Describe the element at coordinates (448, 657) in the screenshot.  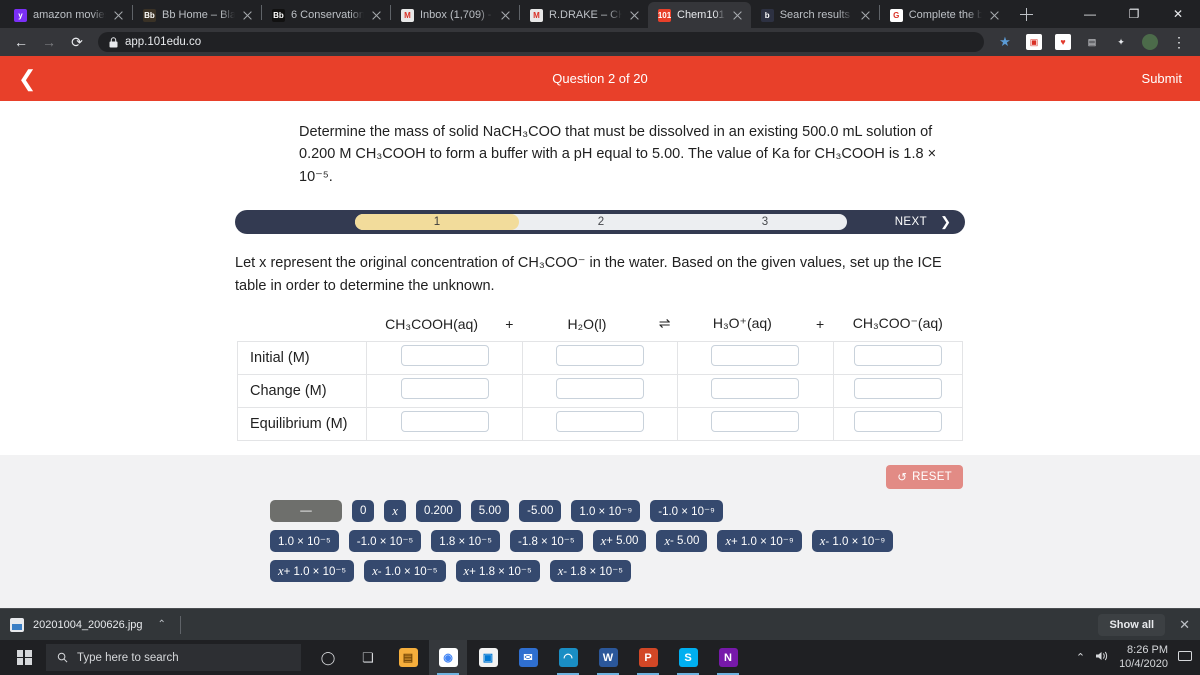
I see `google-chrome-icon: ◉` at that location.